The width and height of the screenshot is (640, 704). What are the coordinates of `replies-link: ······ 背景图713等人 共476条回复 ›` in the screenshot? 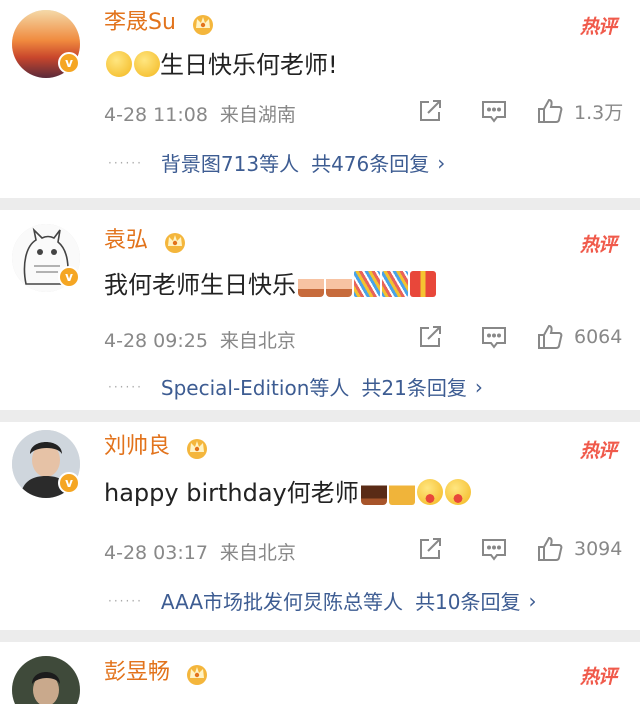 It's located at (276, 162).